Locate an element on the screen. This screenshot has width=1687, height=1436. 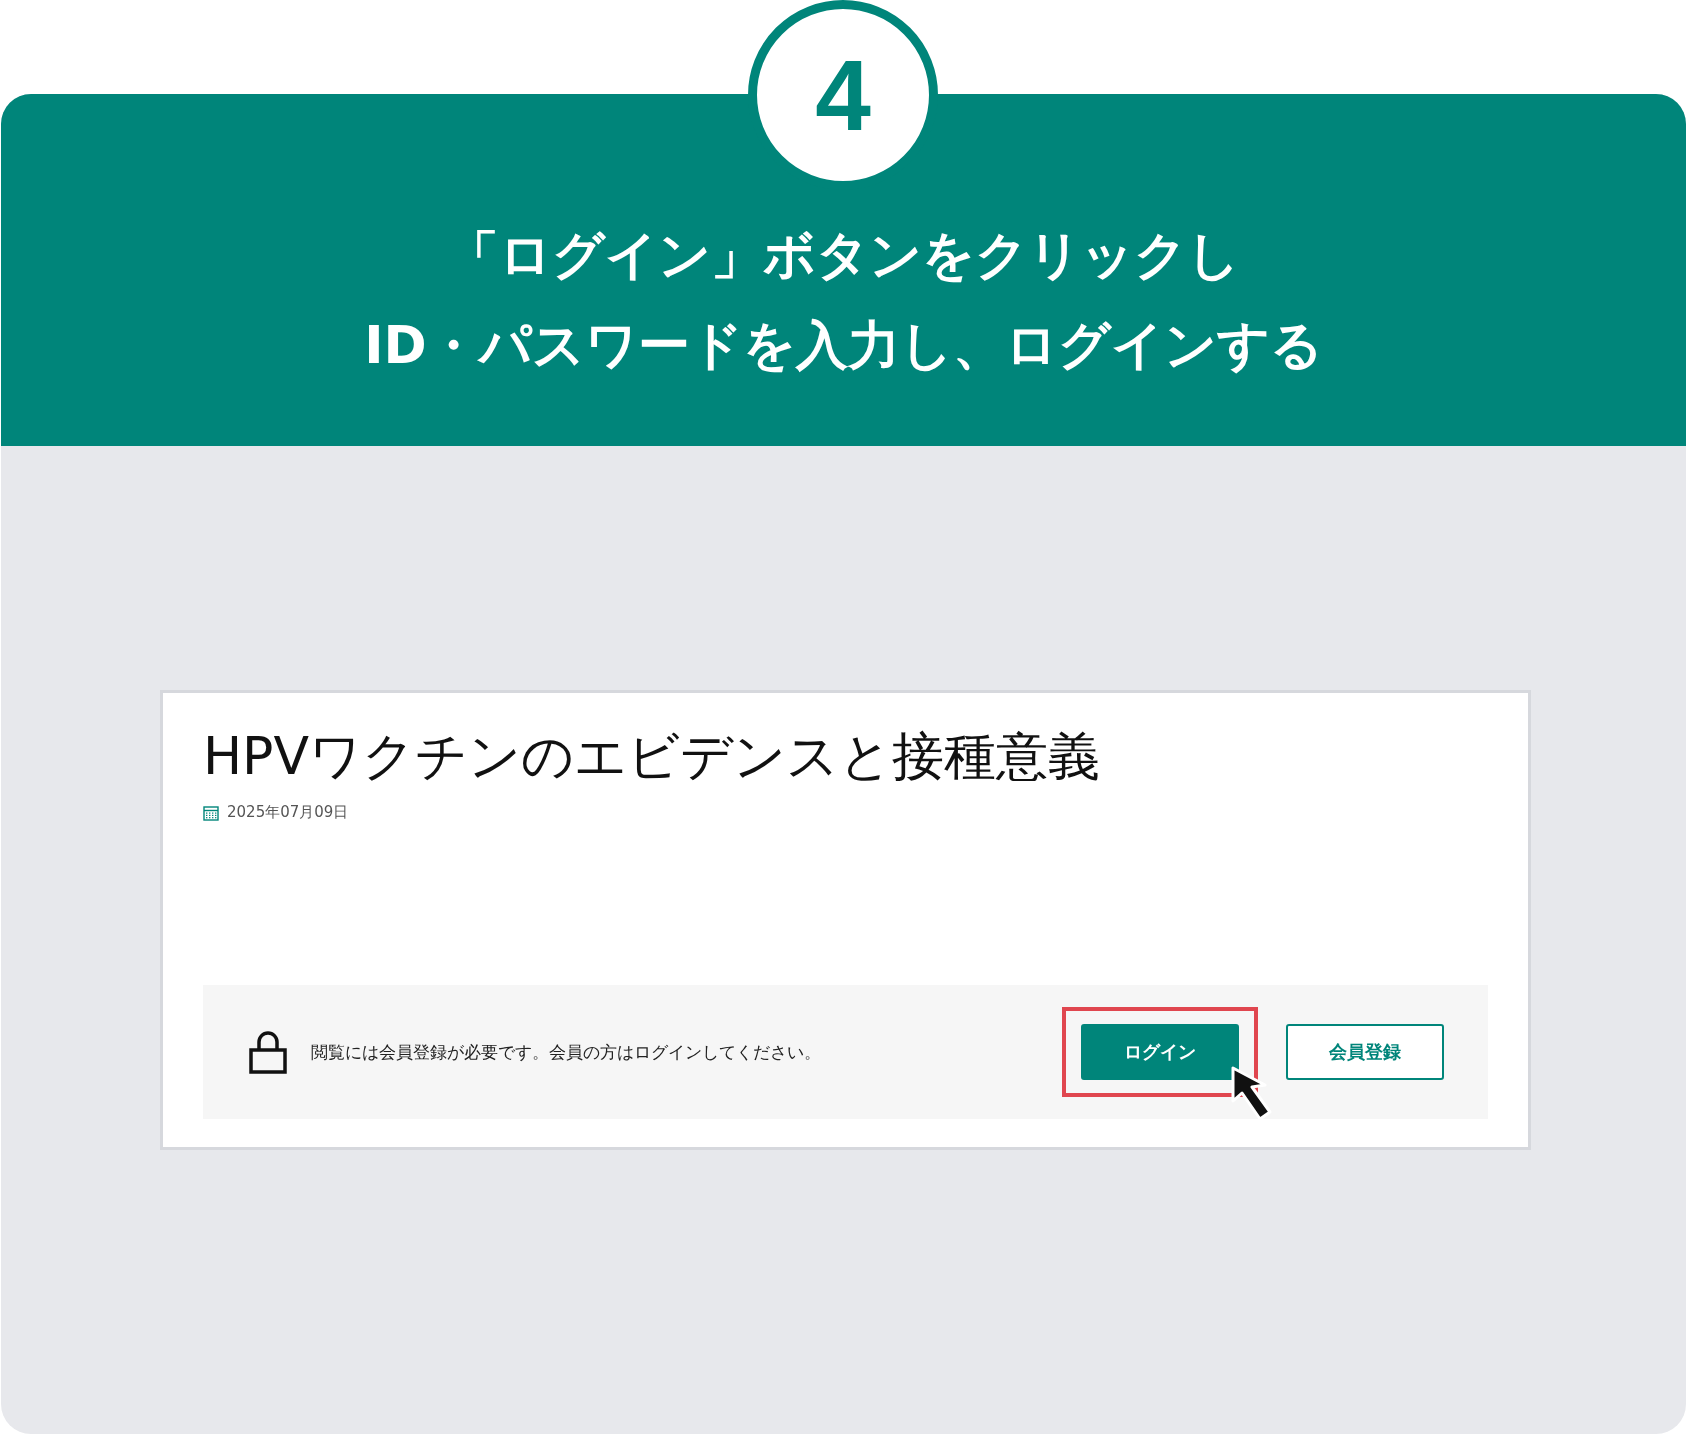
article-title: HPVワクチンのエビデンスと接種意義 is located at coordinates (652, 756).